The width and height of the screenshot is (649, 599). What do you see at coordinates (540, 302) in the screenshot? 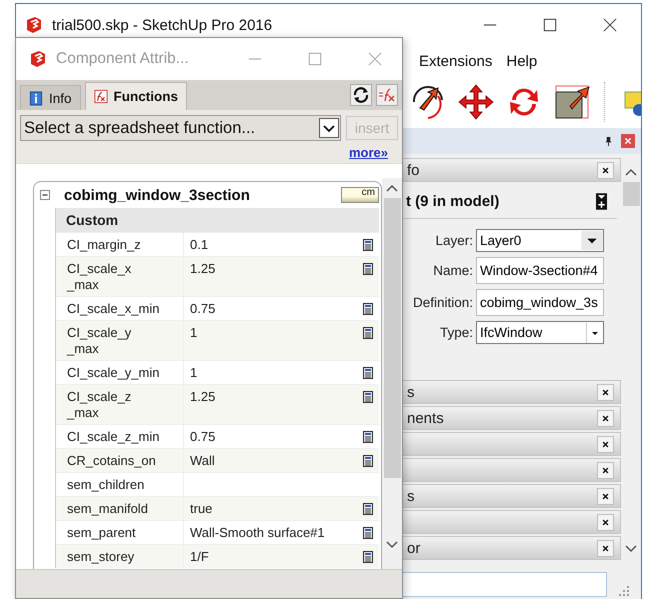
I see `input-field: cobimg_window_3s` at bounding box center [540, 302].